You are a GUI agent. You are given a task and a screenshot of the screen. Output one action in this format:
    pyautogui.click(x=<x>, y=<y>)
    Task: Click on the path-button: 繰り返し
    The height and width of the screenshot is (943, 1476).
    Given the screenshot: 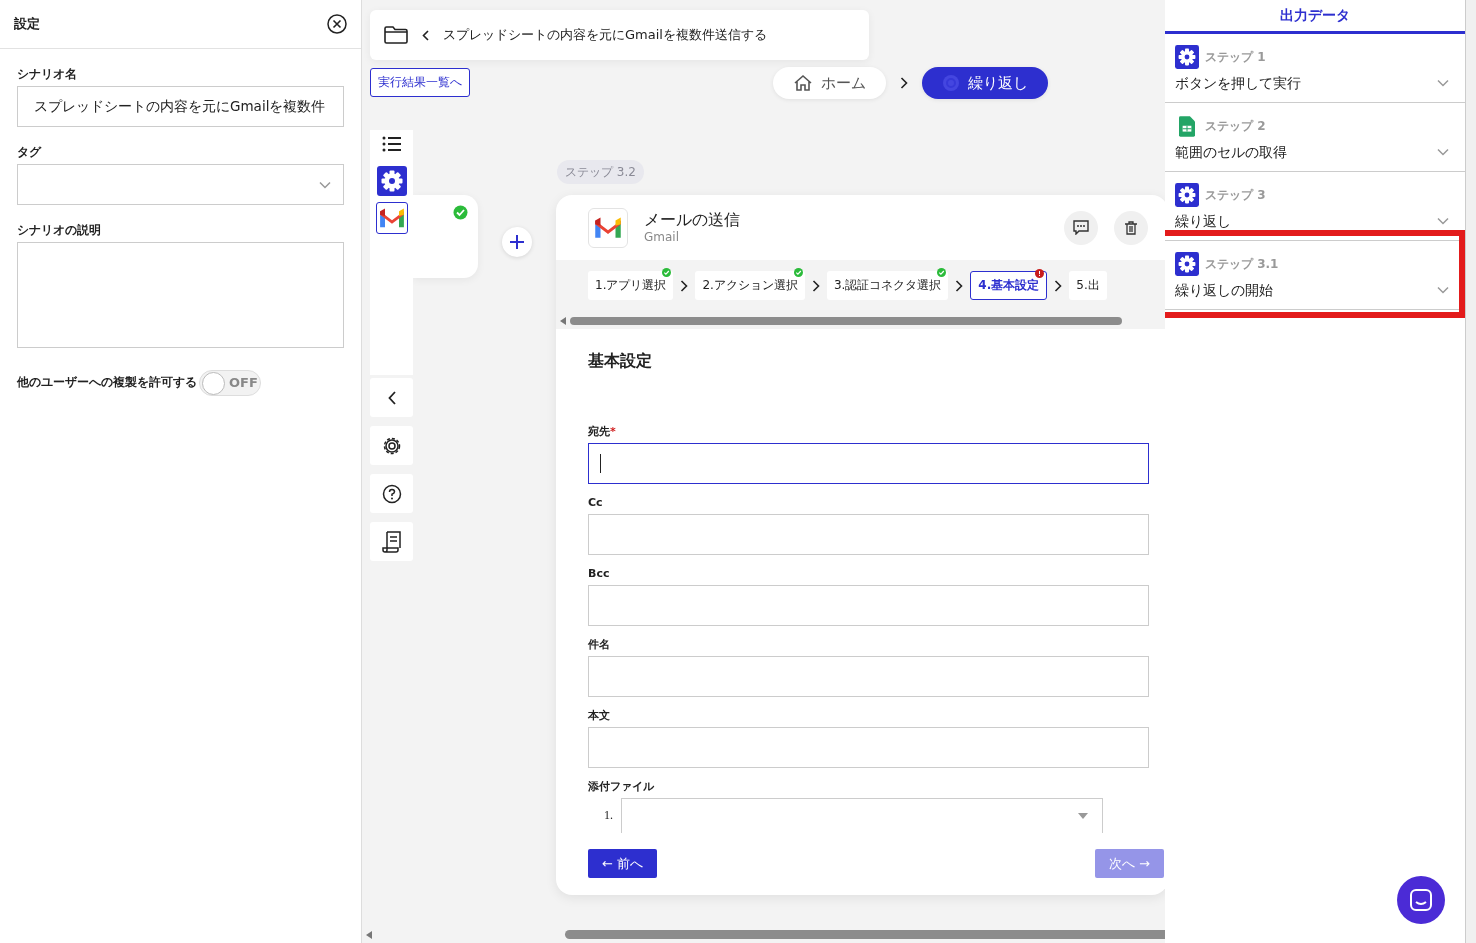 What is the action you would take?
    pyautogui.click(x=985, y=83)
    